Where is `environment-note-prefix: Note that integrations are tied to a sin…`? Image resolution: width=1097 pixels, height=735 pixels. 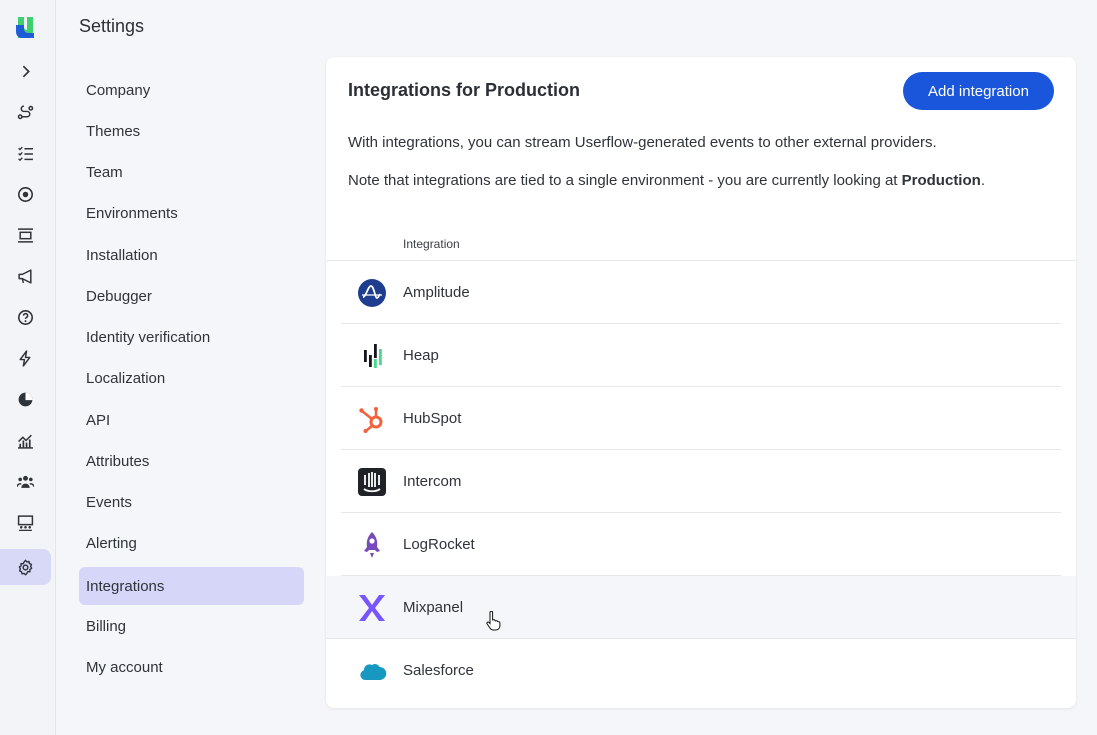 environment-note-prefix: Note that integrations are tied to a sin… is located at coordinates (625, 180).